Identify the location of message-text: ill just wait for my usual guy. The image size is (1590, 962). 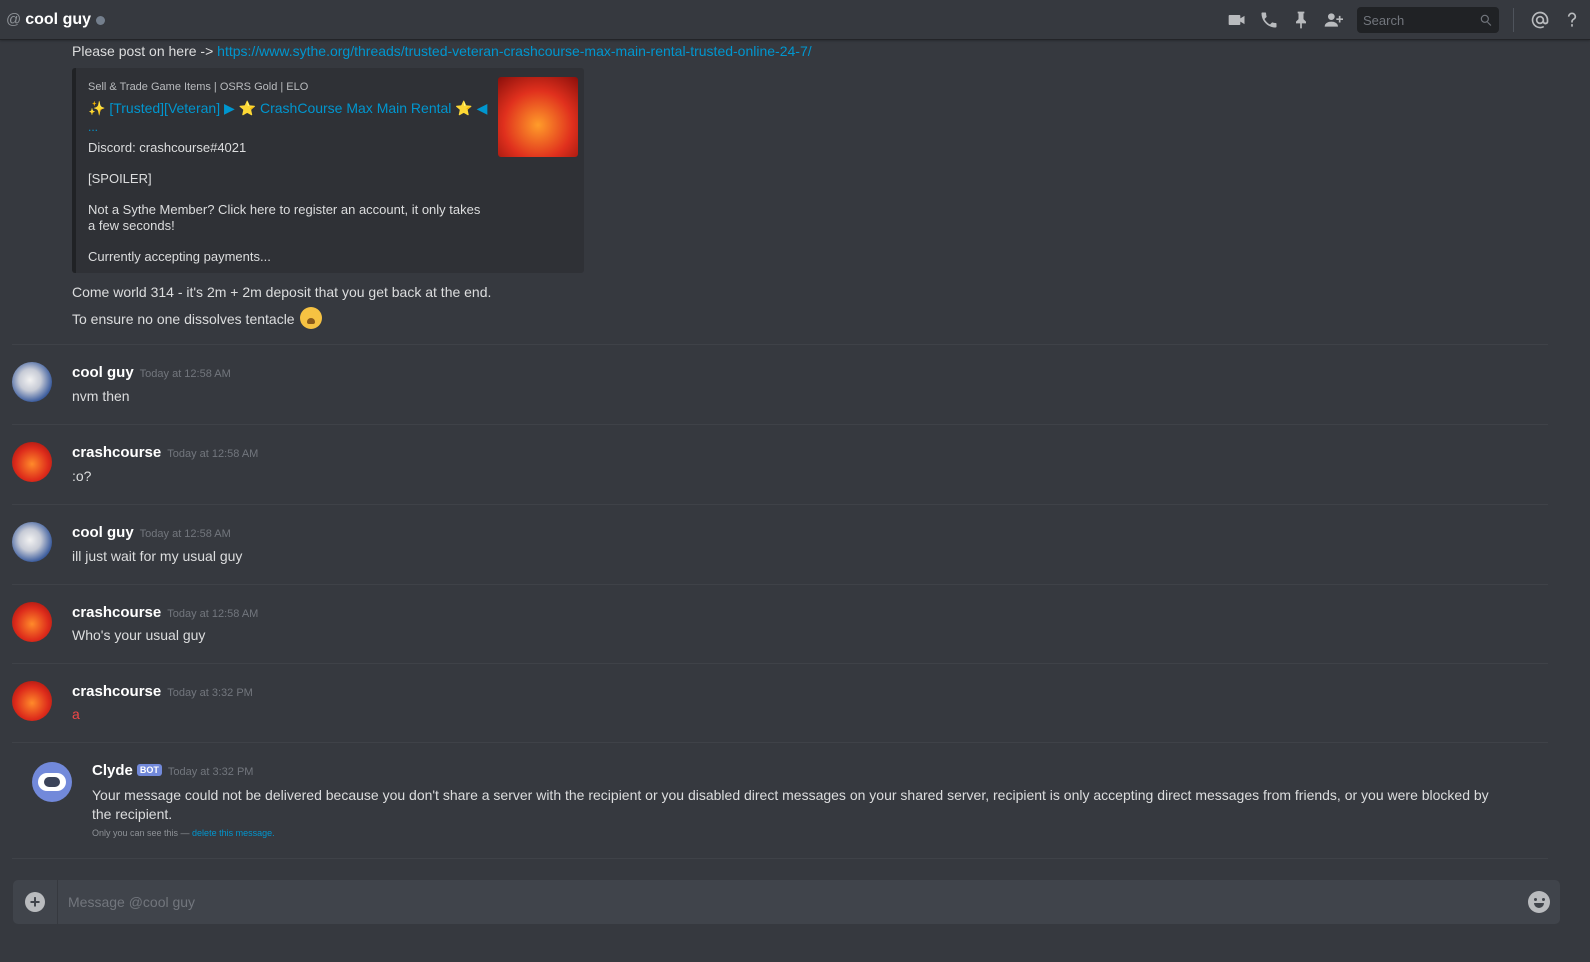
(157, 556).